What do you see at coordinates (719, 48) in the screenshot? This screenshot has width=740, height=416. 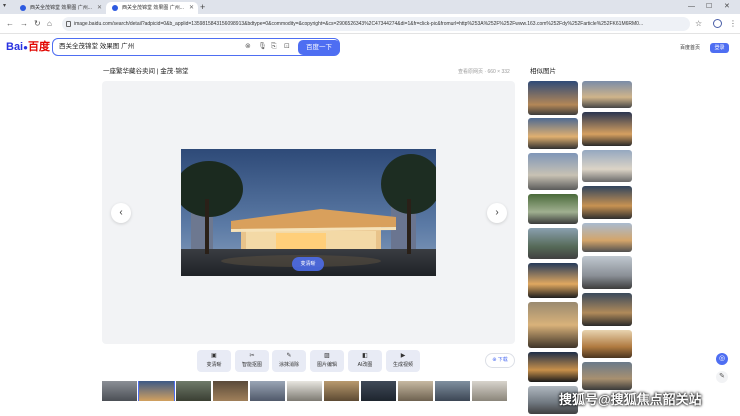 I see `login-button: 登录` at bounding box center [719, 48].